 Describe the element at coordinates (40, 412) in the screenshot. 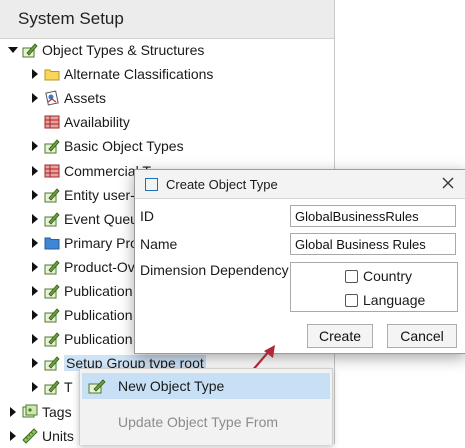

I see `tree-item: Tags` at that location.